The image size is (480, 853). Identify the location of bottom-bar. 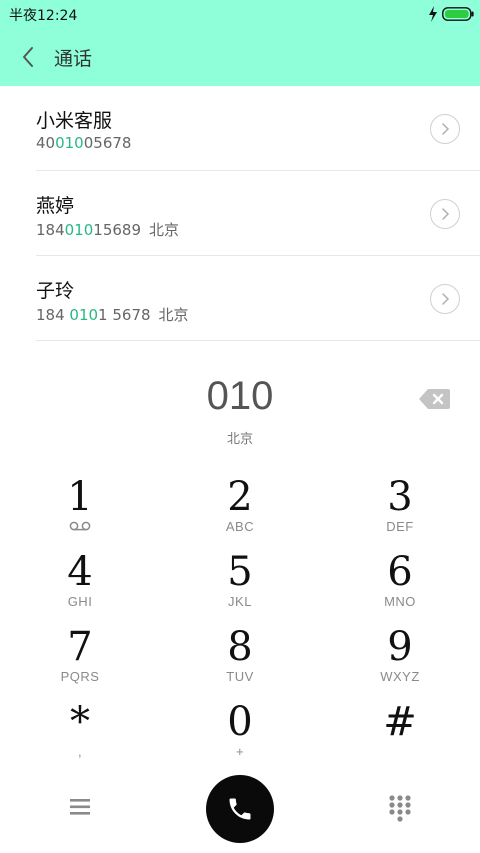
(240, 811).